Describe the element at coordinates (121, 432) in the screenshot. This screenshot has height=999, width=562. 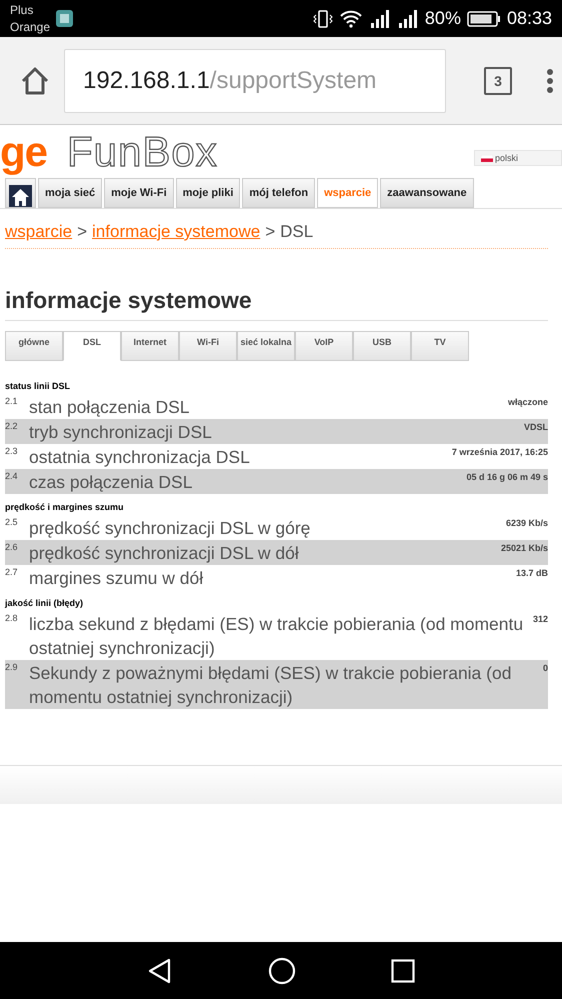
I see `row-label: tryb synchronizacji DSL` at that location.